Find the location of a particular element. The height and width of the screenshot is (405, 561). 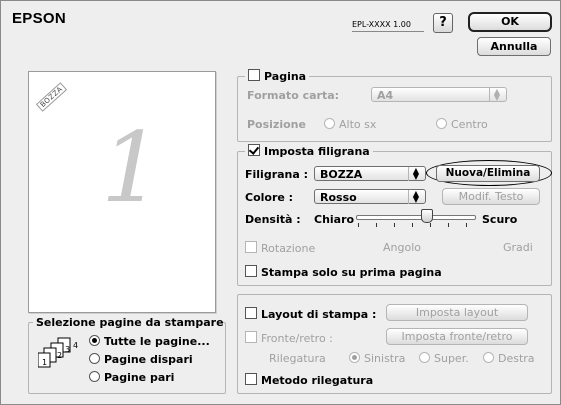

ok-button: OK is located at coordinates (510, 22).